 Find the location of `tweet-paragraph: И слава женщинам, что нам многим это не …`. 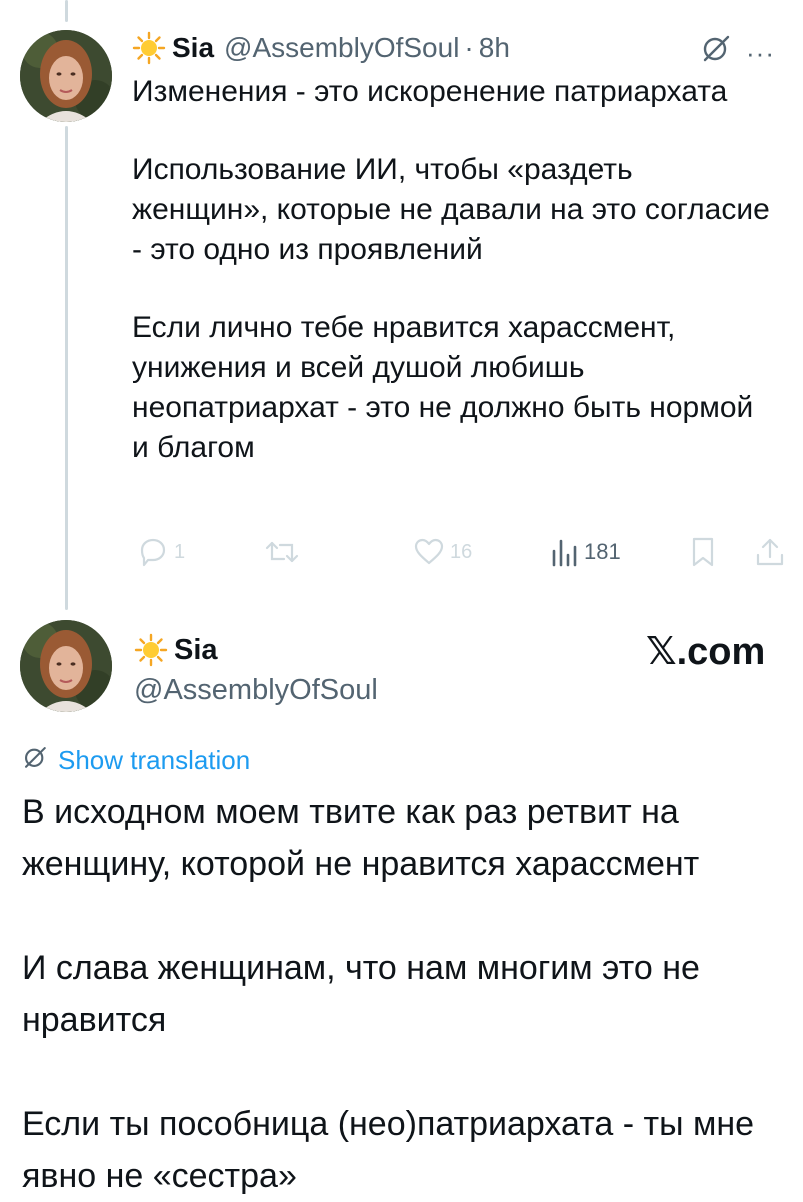

tweet-paragraph: И слава женщинам, что нам многим это не … is located at coordinates (361, 994).